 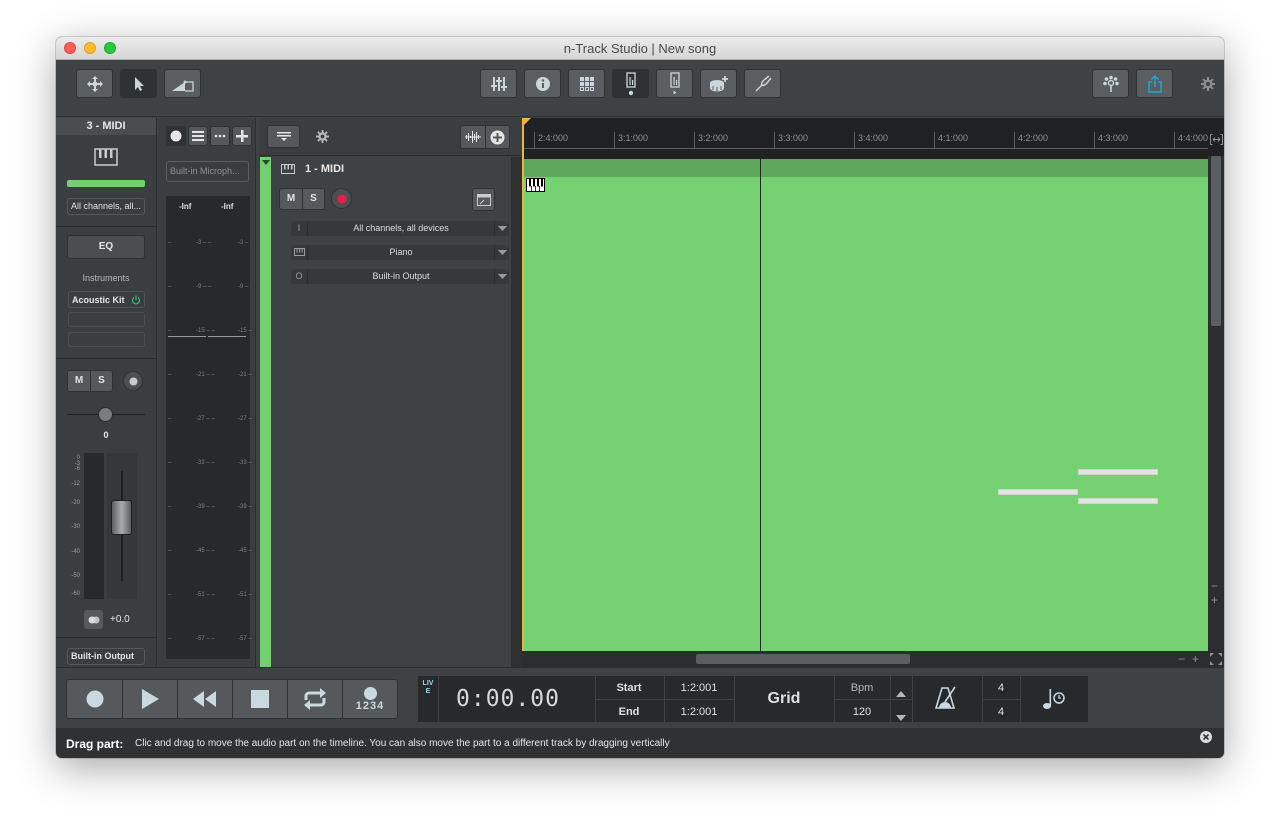 I want to click on playhead-marker-icon, so click(x=526, y=122).